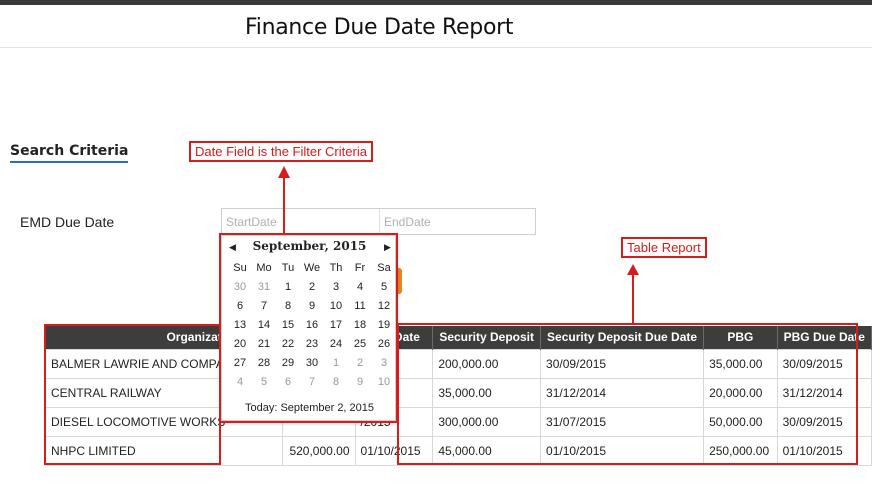 This screenshot has height=493, width=872. I want to click on emd-date-range, so click(378, 221).